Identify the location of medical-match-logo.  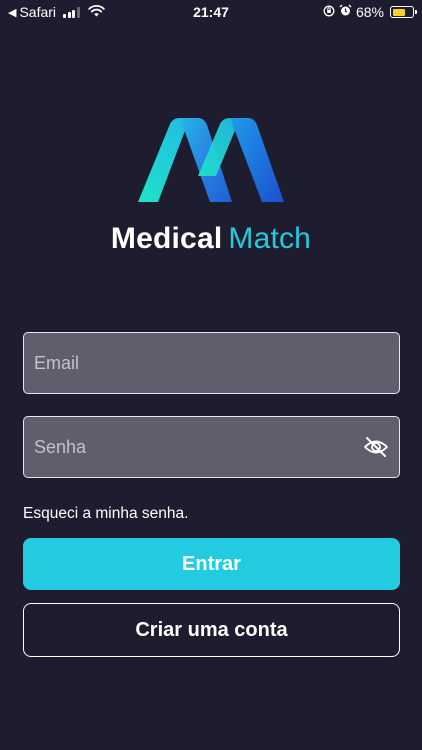
(211, 163).